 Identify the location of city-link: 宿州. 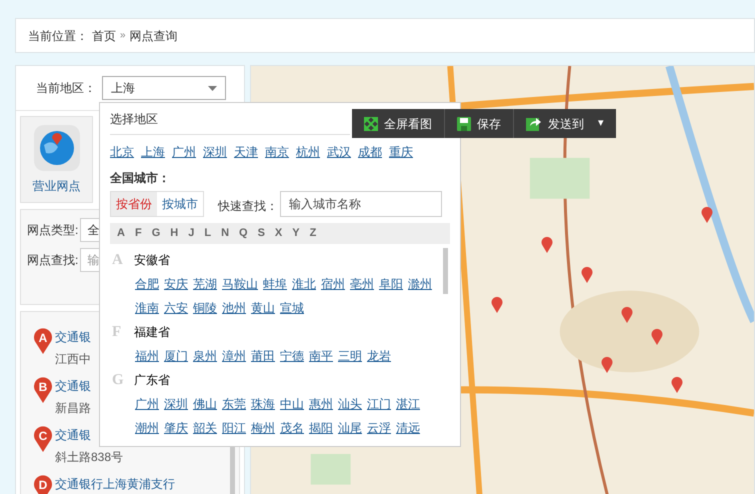
(333, 284).